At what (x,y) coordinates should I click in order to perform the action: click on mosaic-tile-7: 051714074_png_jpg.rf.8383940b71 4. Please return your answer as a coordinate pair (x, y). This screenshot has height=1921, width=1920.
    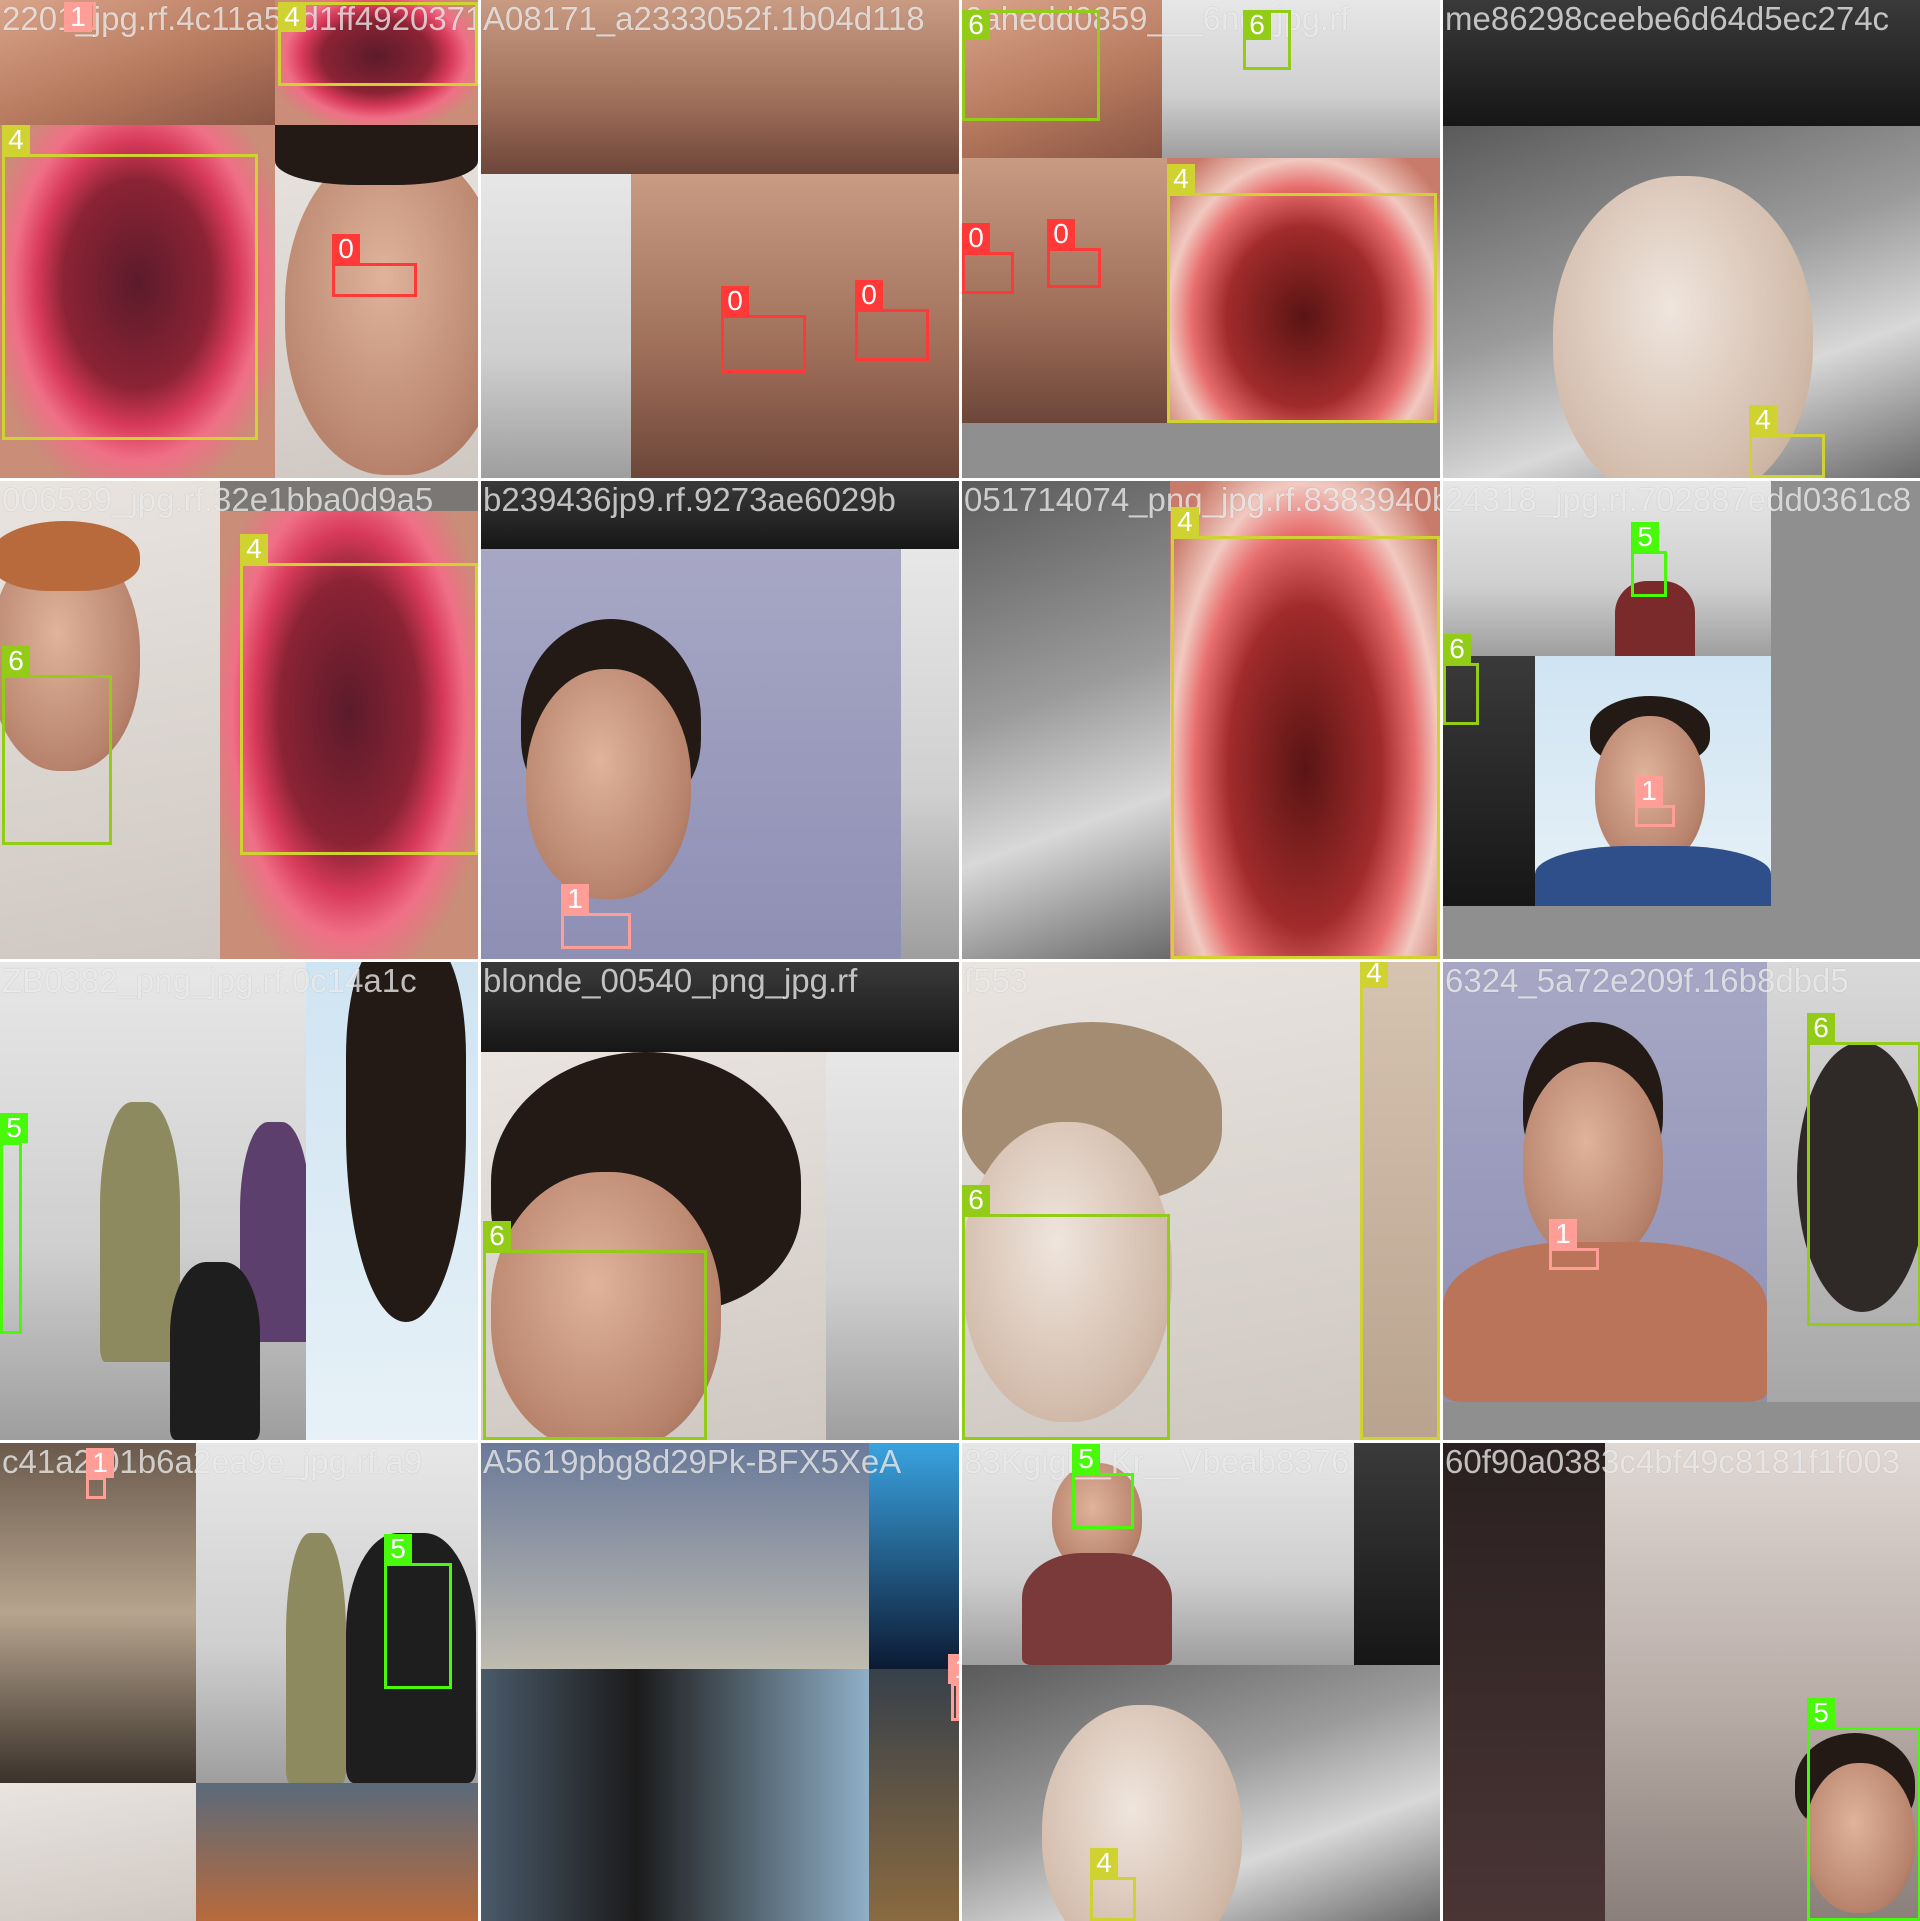
    Looking at the image, I should click on (1201, 720).